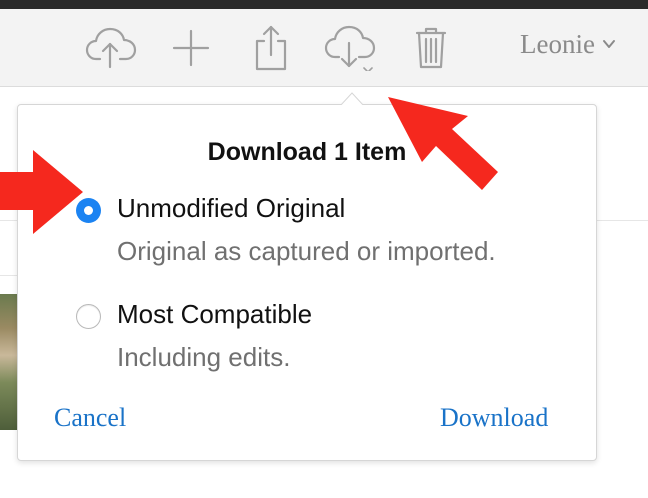 This screenshot has height=498, width=648. I want to click on upload-cloud-icon, so click(112, 47).